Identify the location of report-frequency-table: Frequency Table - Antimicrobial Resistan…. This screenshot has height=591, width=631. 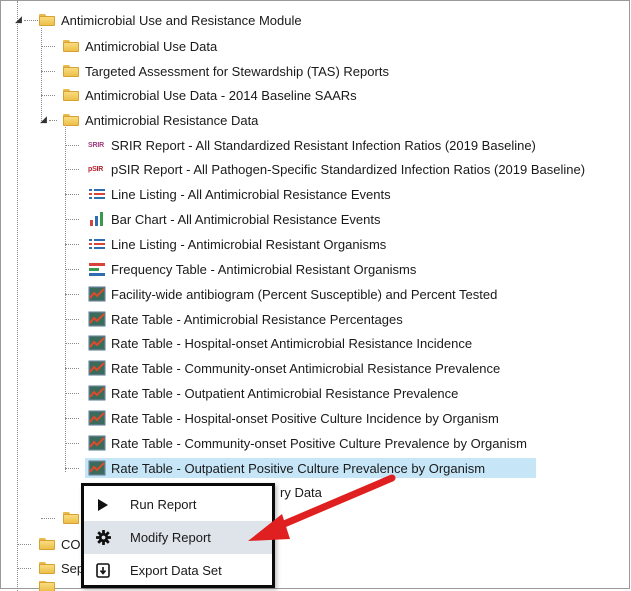
(252, 269).